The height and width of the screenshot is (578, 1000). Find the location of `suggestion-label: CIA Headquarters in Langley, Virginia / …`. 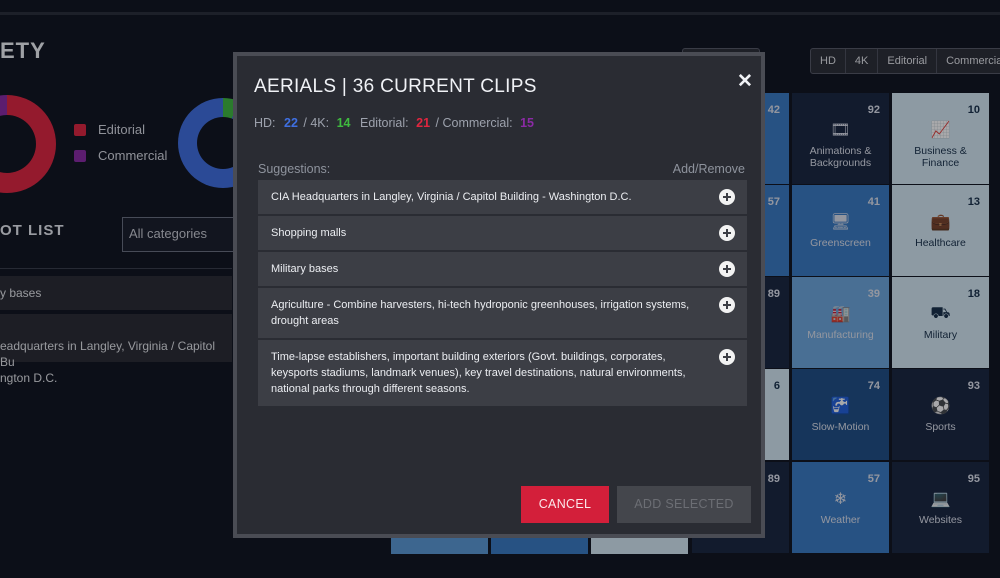

suggestion-label: CIA Headquarters in Langley, Virginia / … is located at coordinates (451, 197).